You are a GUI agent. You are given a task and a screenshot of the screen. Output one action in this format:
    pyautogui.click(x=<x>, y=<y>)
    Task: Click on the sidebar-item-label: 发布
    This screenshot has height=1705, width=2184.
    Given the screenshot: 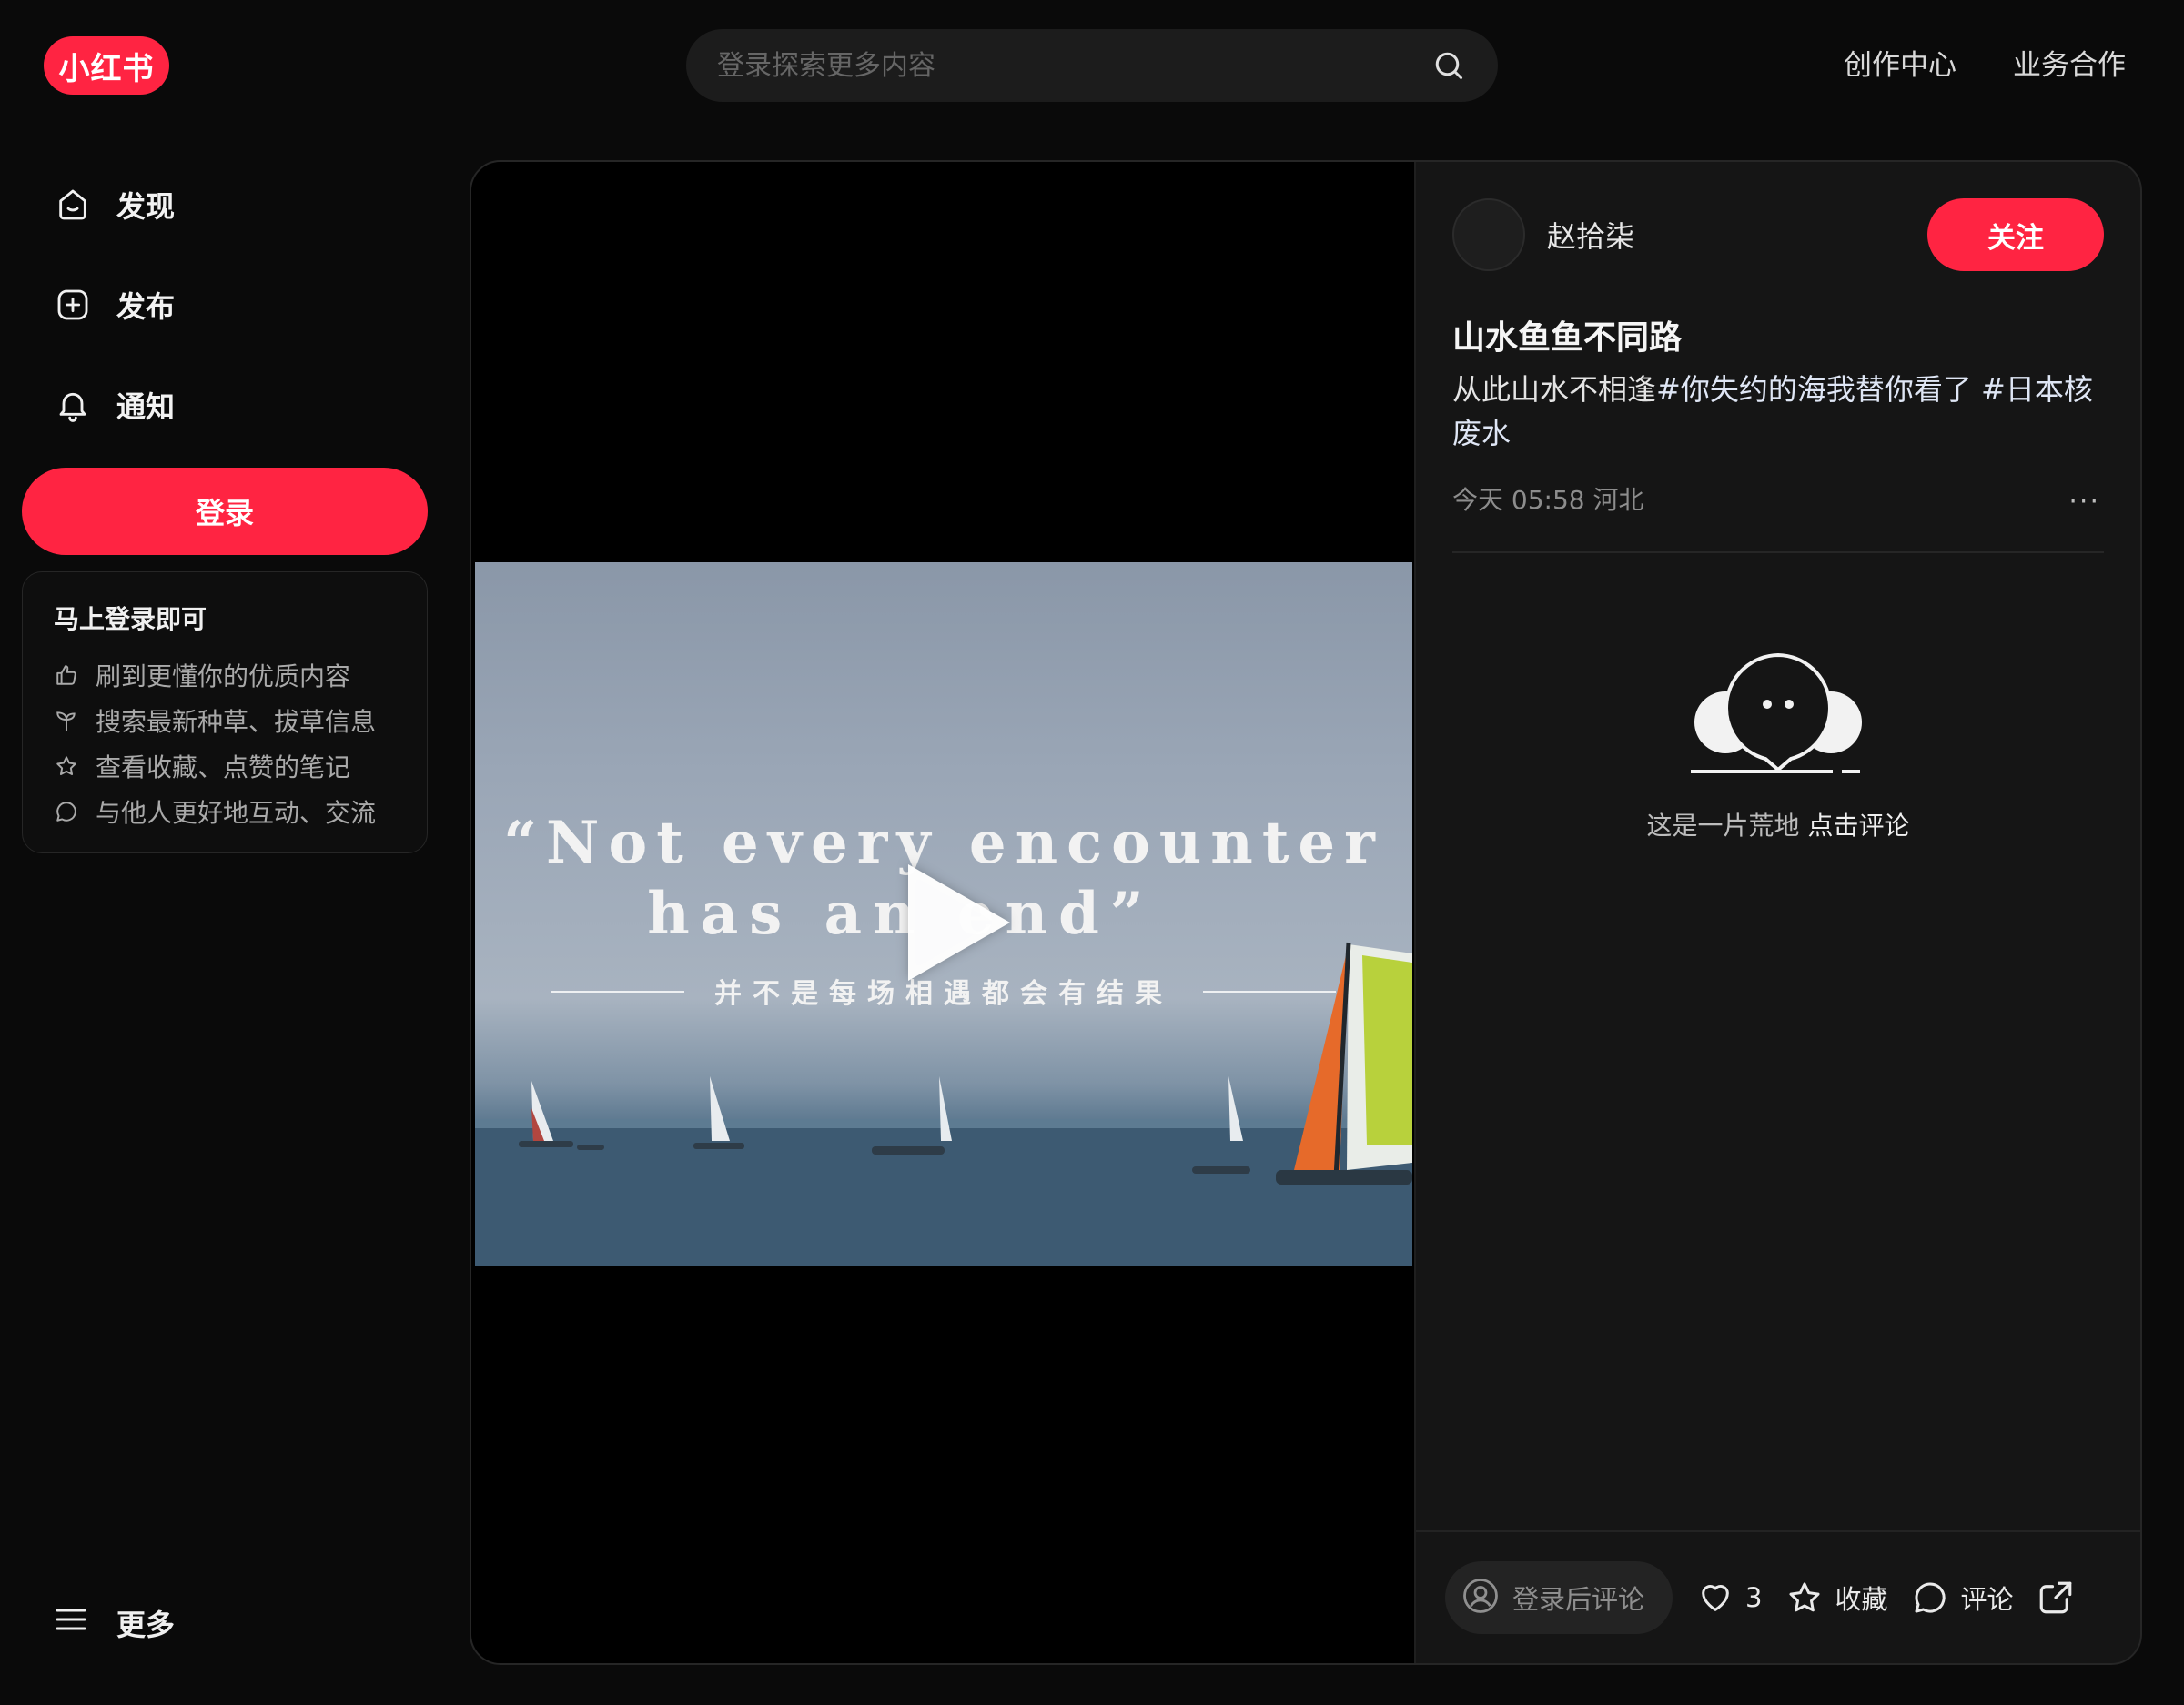 What is the action you would take?
    pyautogui.click(x=146, y=306)
    